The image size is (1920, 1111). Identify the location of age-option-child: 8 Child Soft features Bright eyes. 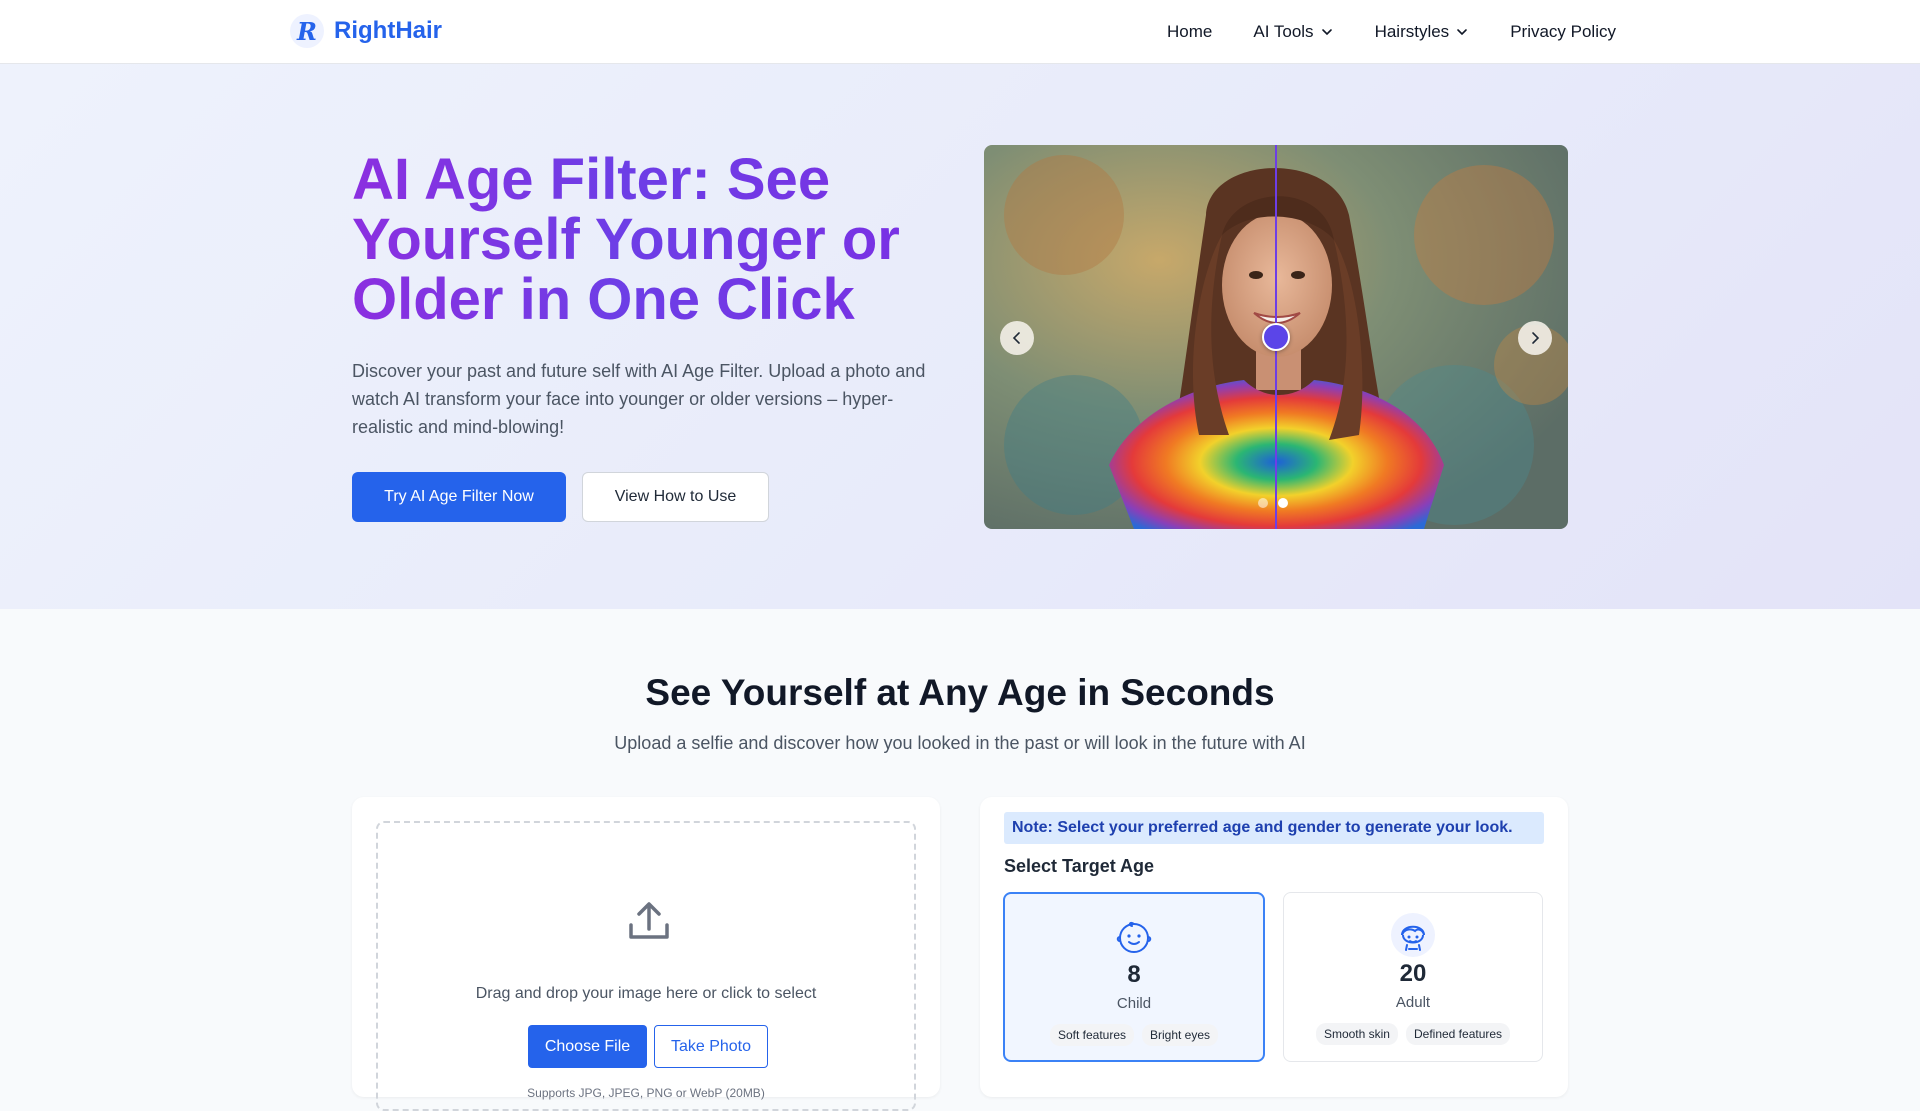
(1134, 977).